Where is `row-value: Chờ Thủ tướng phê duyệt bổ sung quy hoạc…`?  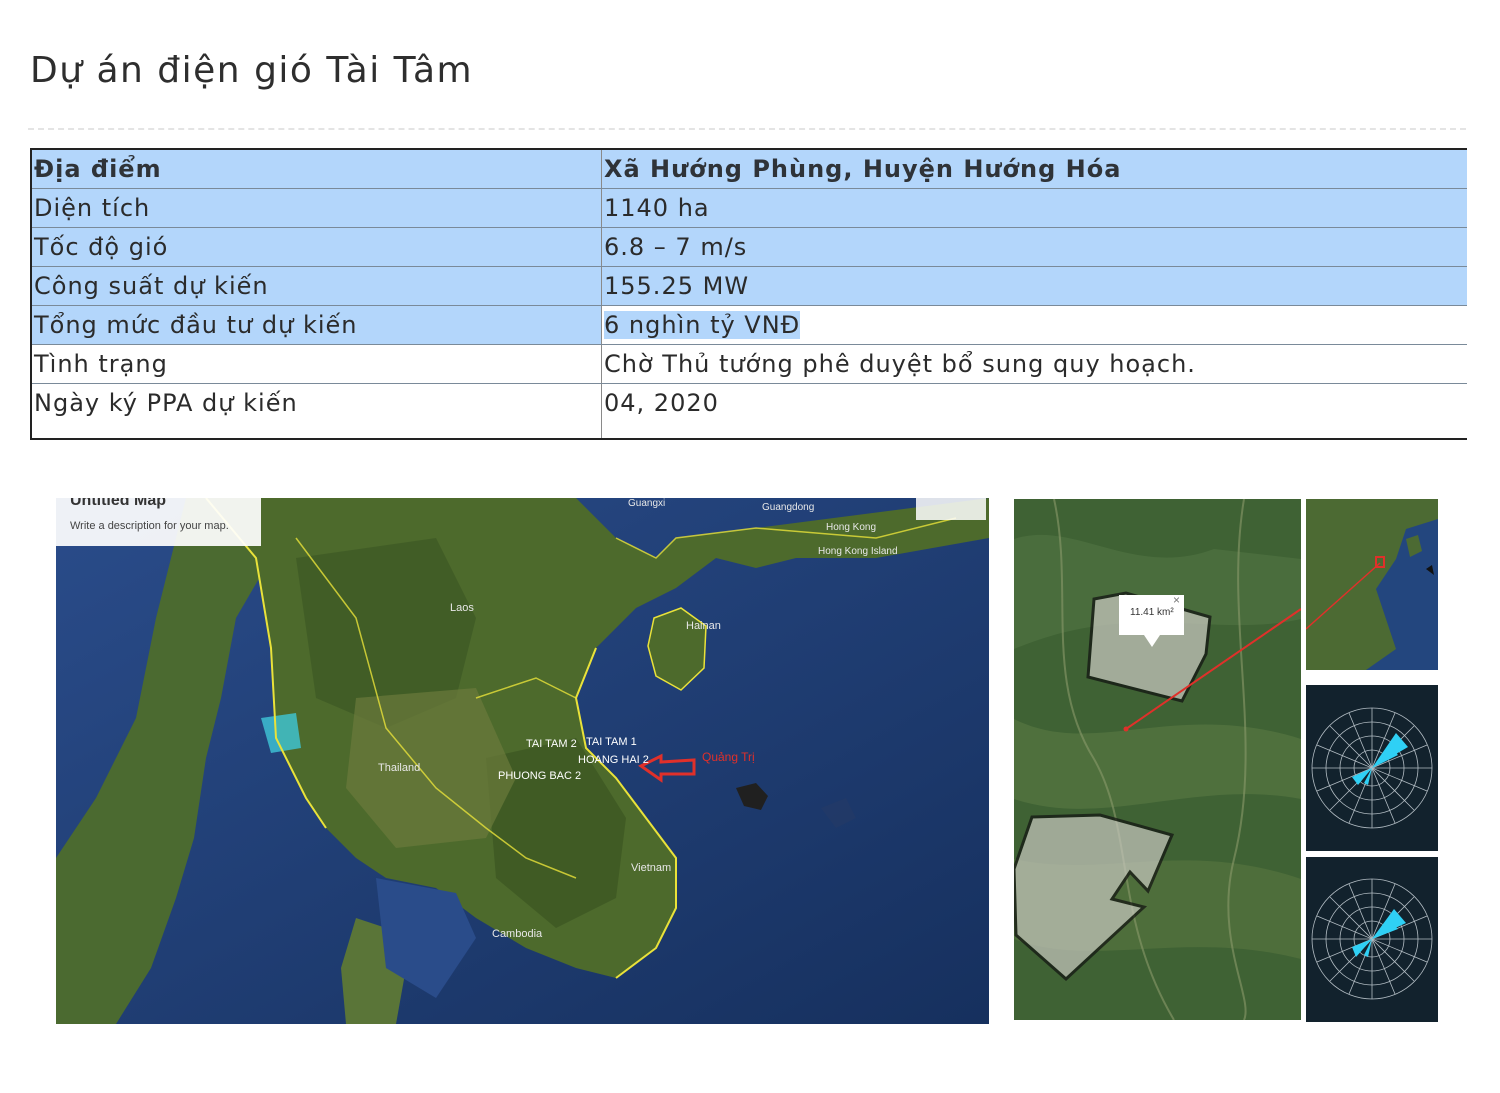
row-value: Chờ Thủ tướng phê duyệt bổ sung quy hoạc… is located at coordinates (1034, 364).